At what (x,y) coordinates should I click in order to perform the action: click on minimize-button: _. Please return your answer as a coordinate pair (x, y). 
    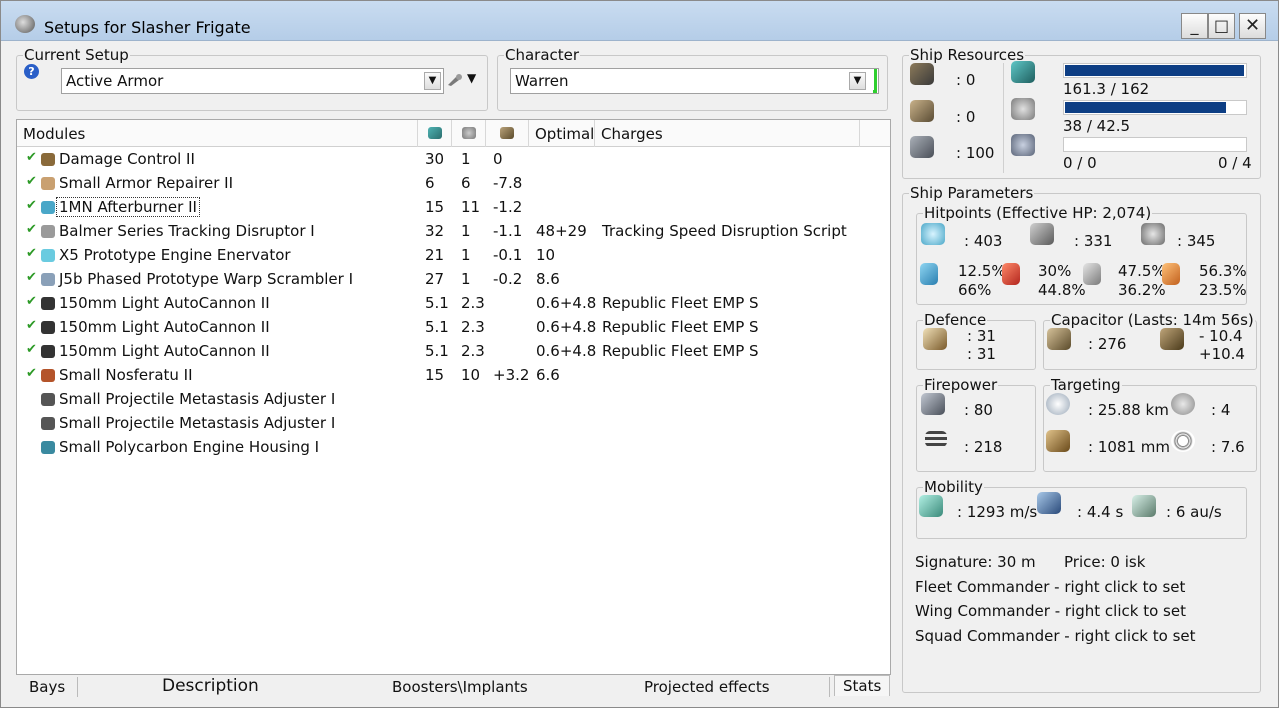
    Looking at the image, I should click on (1194, 26).